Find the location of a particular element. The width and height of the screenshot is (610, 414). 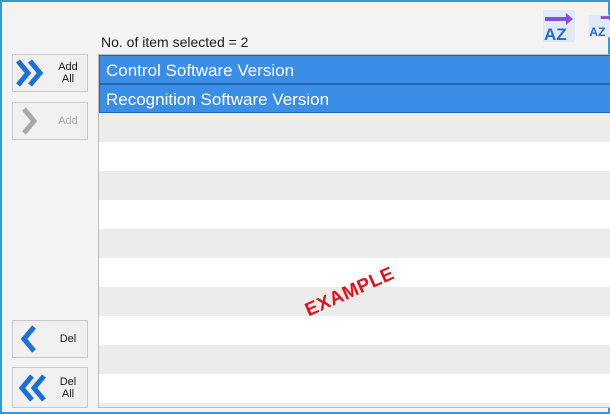

sort-ascending-button: AZ is located at coordinates (559, 26).